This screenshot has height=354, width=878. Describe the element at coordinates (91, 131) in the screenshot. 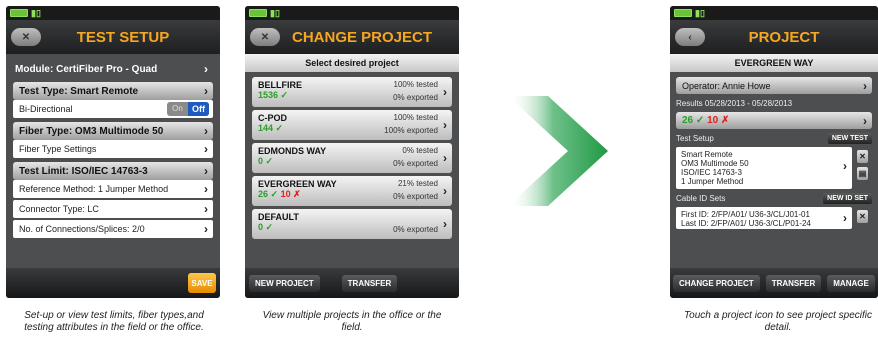

I see `fiber-type-label: Fiber Type: OM3 Multimode 50` at that location.